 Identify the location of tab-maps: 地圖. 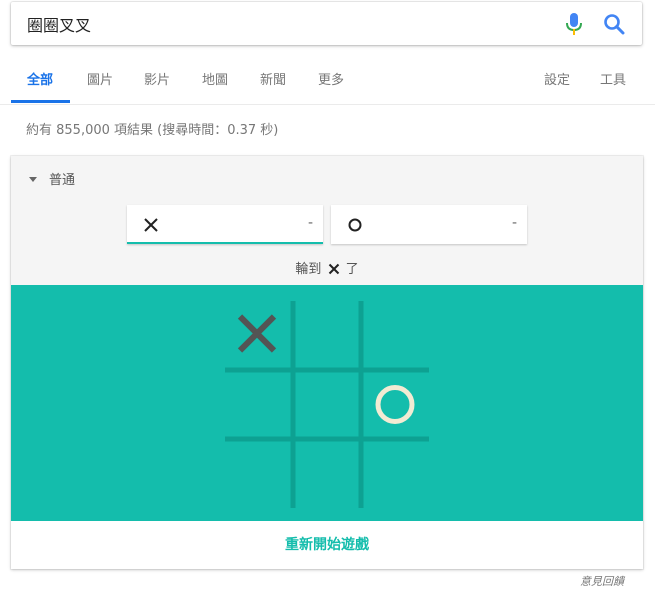
(215, 81).